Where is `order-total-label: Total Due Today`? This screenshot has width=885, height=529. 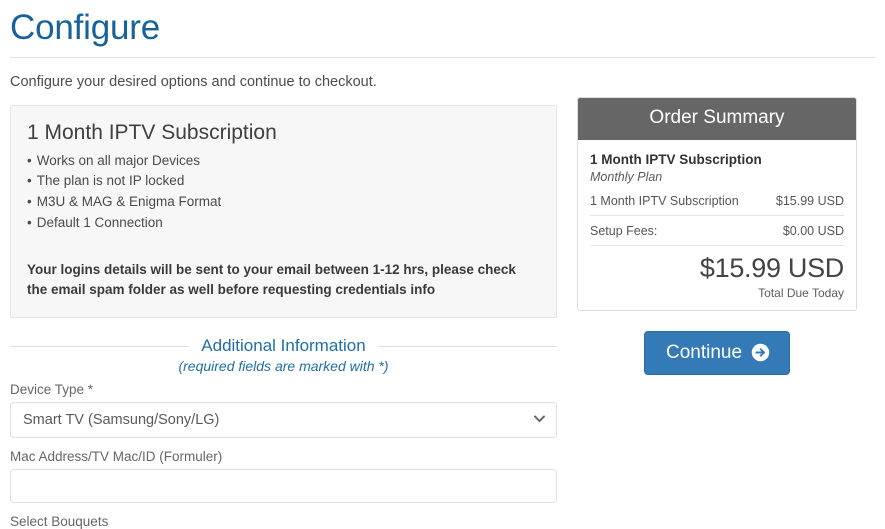
order-total-label: Total Due Today is located at coordinates (801, 292).